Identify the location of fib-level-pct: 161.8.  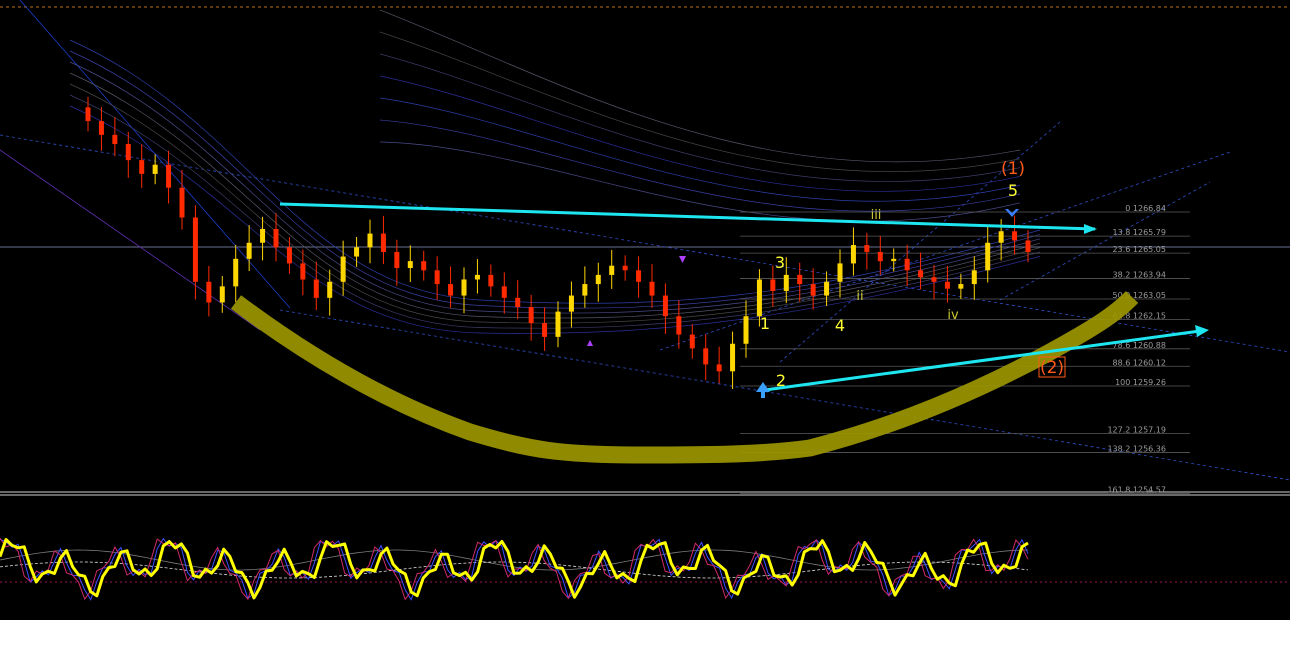
(1119, 490).